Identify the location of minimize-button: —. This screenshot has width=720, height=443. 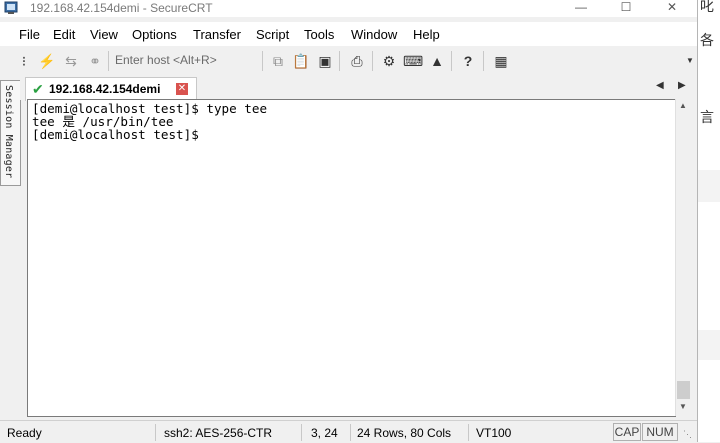
(581, 8).